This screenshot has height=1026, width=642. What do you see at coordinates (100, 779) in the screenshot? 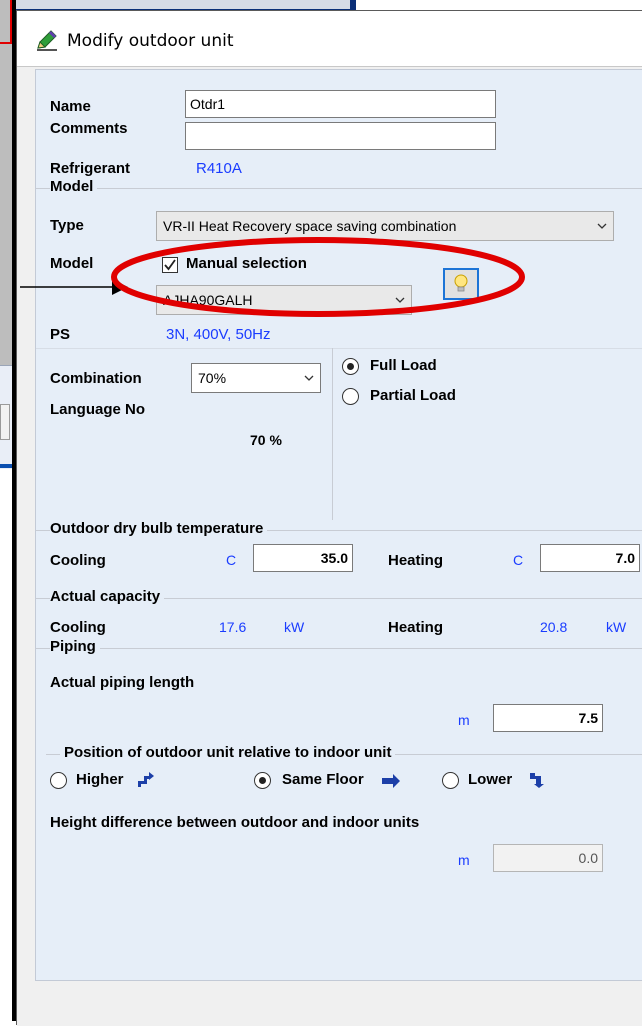
I see `higher-label: Higher` at bounding box center [100, 779].